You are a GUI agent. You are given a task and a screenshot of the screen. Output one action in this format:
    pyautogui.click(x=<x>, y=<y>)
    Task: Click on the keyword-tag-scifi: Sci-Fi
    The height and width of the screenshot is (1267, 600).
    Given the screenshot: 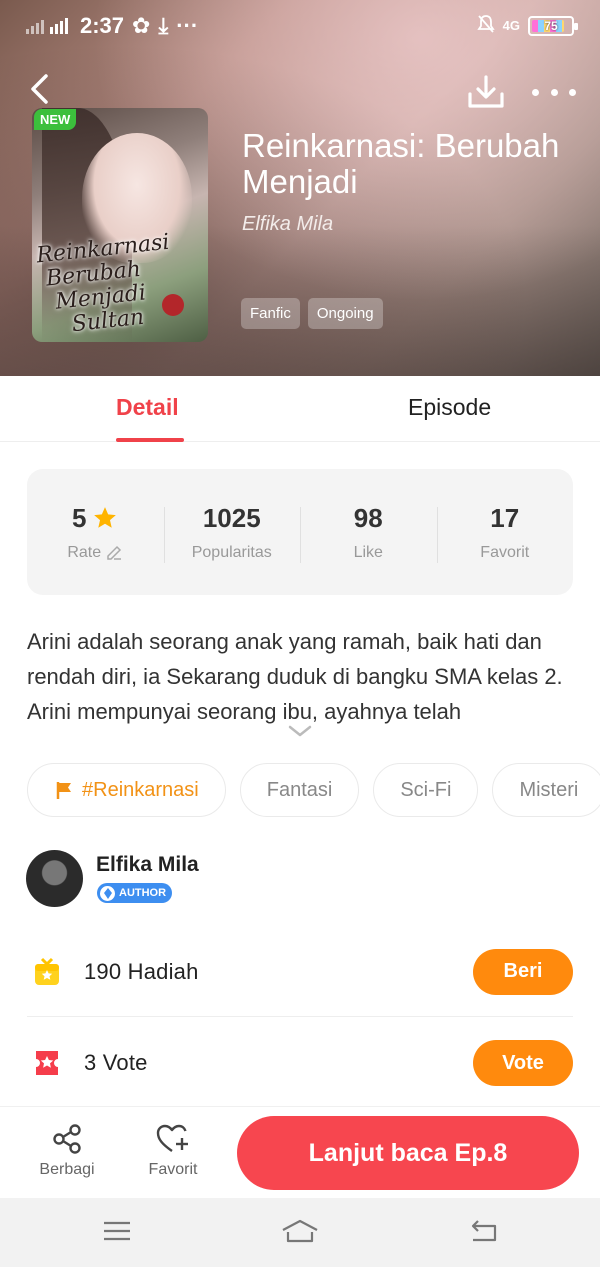 What is the action you would take?
    pyautogui.click(x=426, y=790)
    